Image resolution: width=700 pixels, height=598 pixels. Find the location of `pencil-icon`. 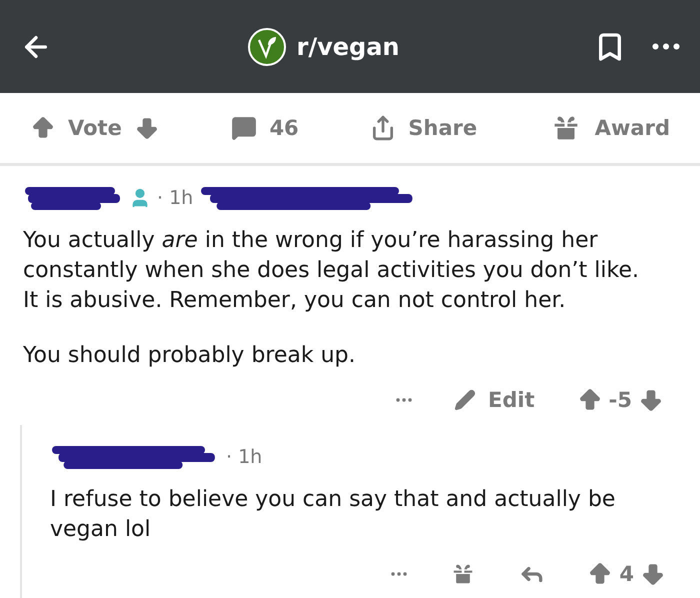

pencil-icon is located at coordinates (465, 400).